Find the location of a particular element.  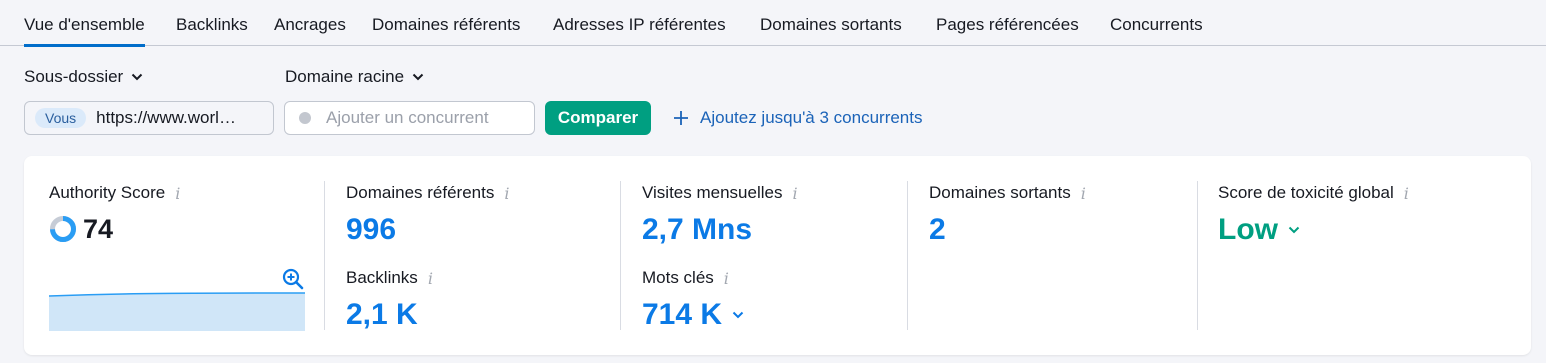

add-competitors-label: Ajoutez jusqu'à 3 concurrents is located at coordinates (811, 117).